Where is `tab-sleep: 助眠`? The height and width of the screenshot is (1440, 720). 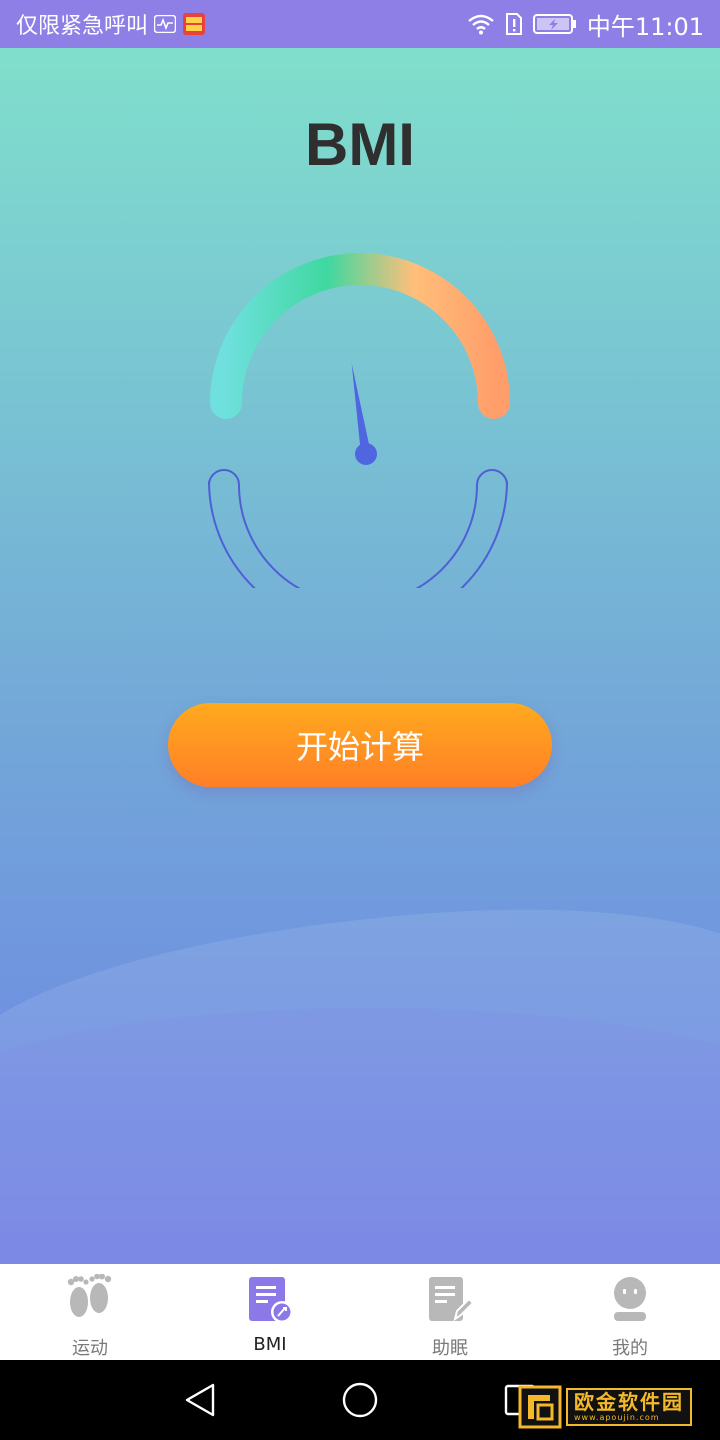
tab-sleep: 助眠 is located at coordinates (450, 1312).